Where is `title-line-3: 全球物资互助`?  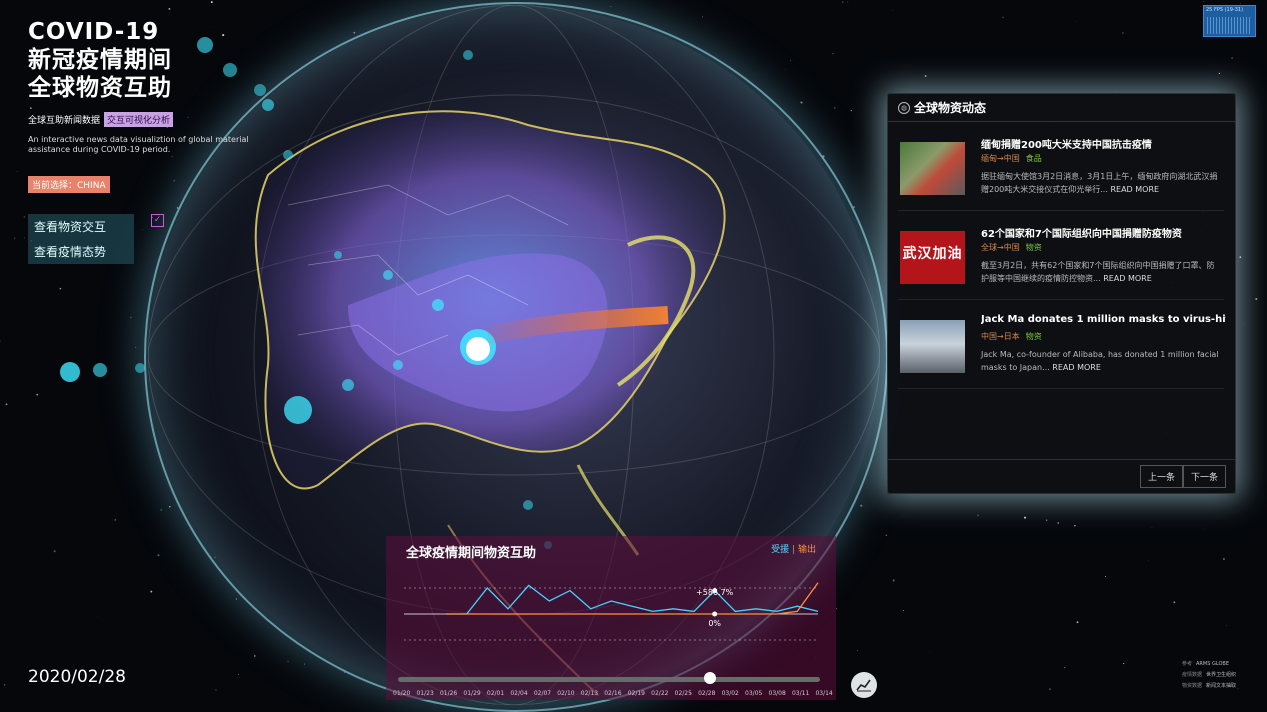
title-line-3: 全球物资互助 is located at coordinates (143, 88).